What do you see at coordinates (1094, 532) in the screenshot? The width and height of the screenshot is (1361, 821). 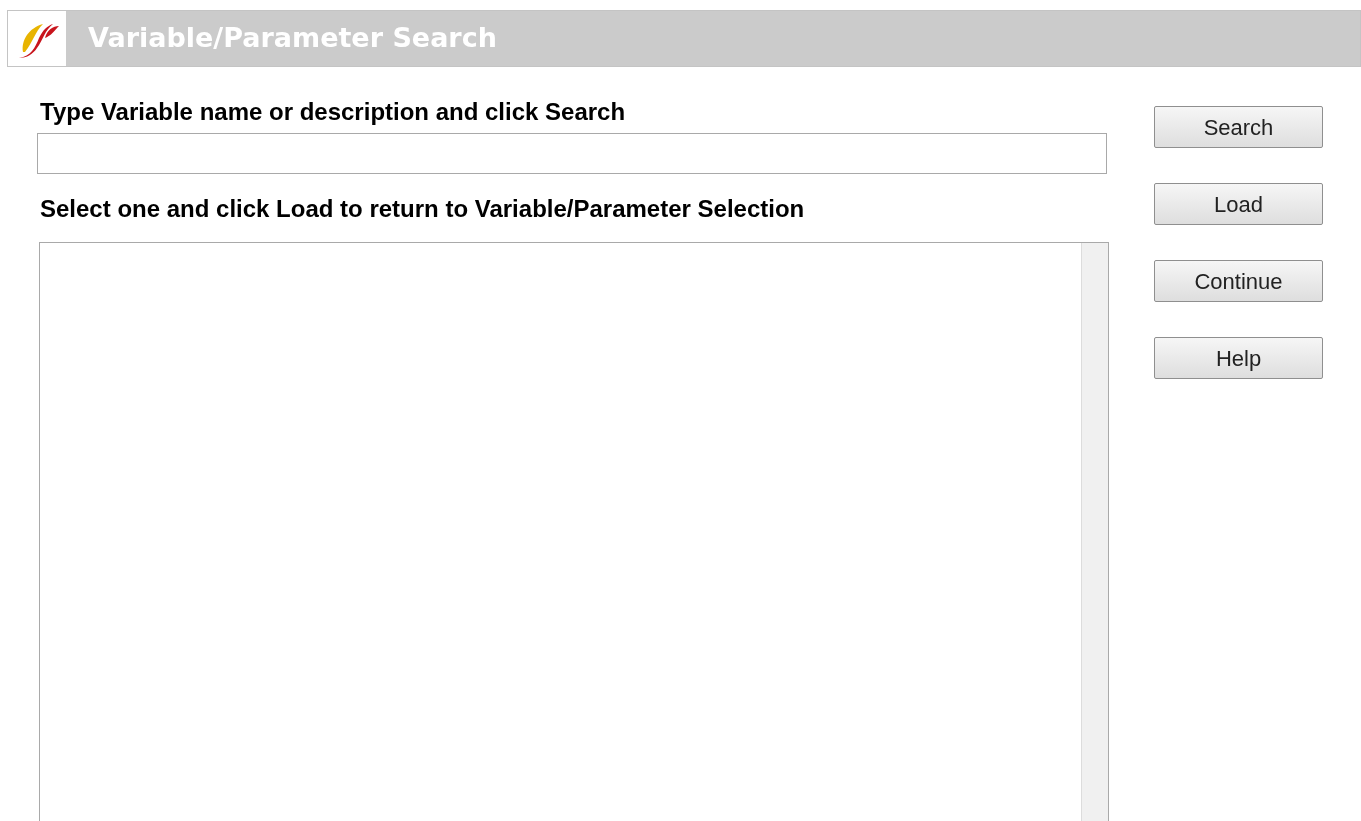 I see `scrollbar` at bounding box center [1094, 532].